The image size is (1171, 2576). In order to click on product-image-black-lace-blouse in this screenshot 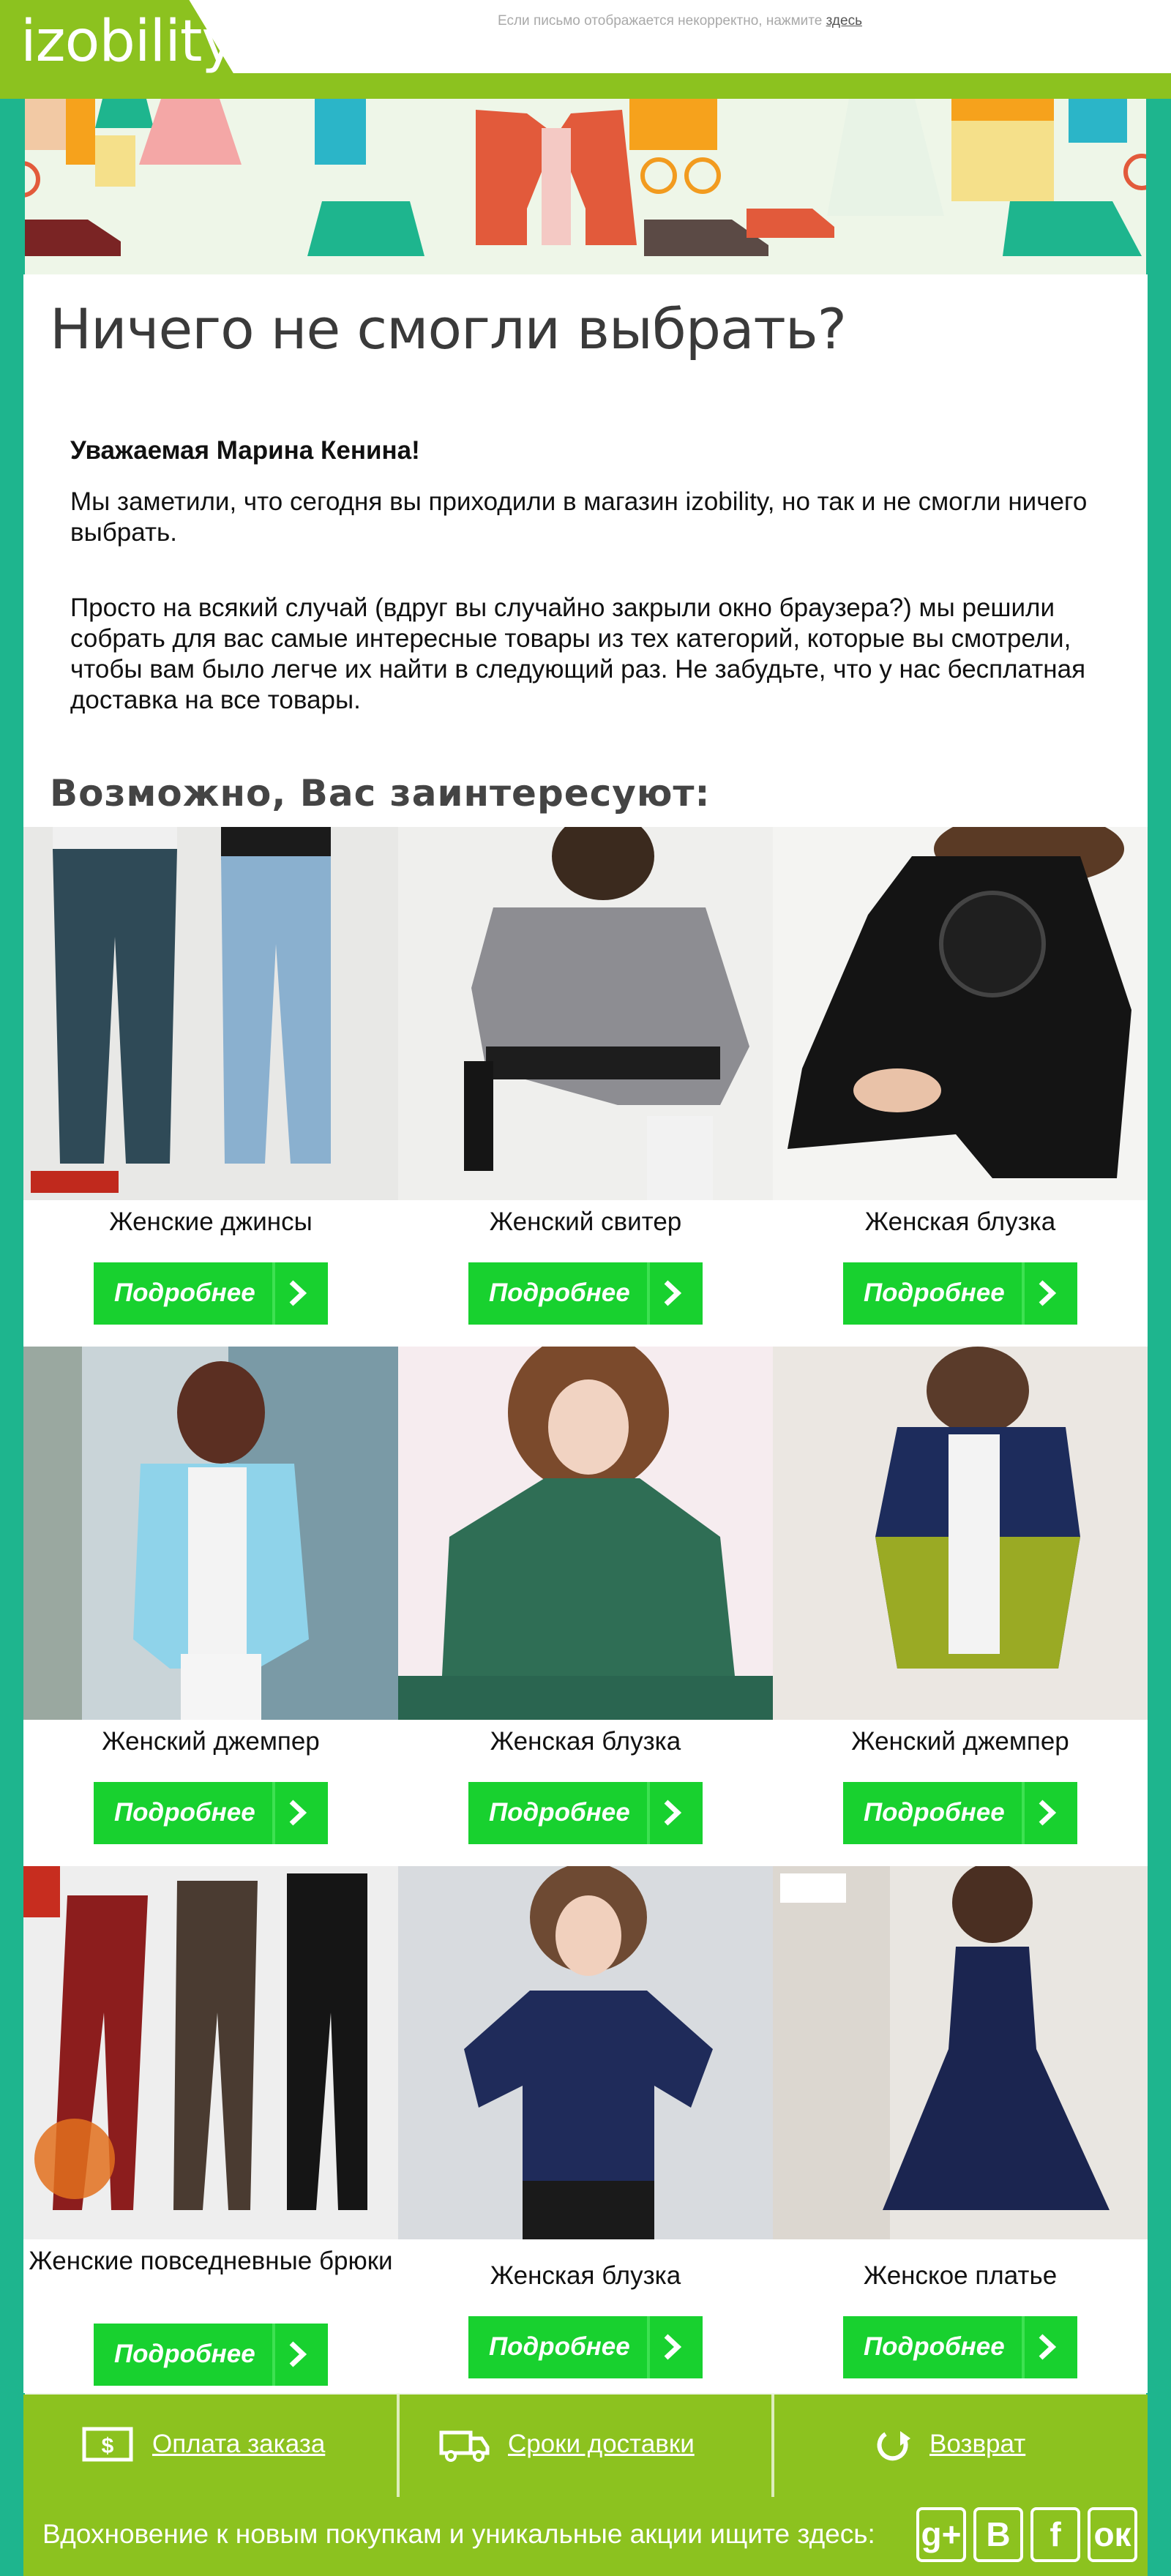, I will do `click(960, 1013)`.